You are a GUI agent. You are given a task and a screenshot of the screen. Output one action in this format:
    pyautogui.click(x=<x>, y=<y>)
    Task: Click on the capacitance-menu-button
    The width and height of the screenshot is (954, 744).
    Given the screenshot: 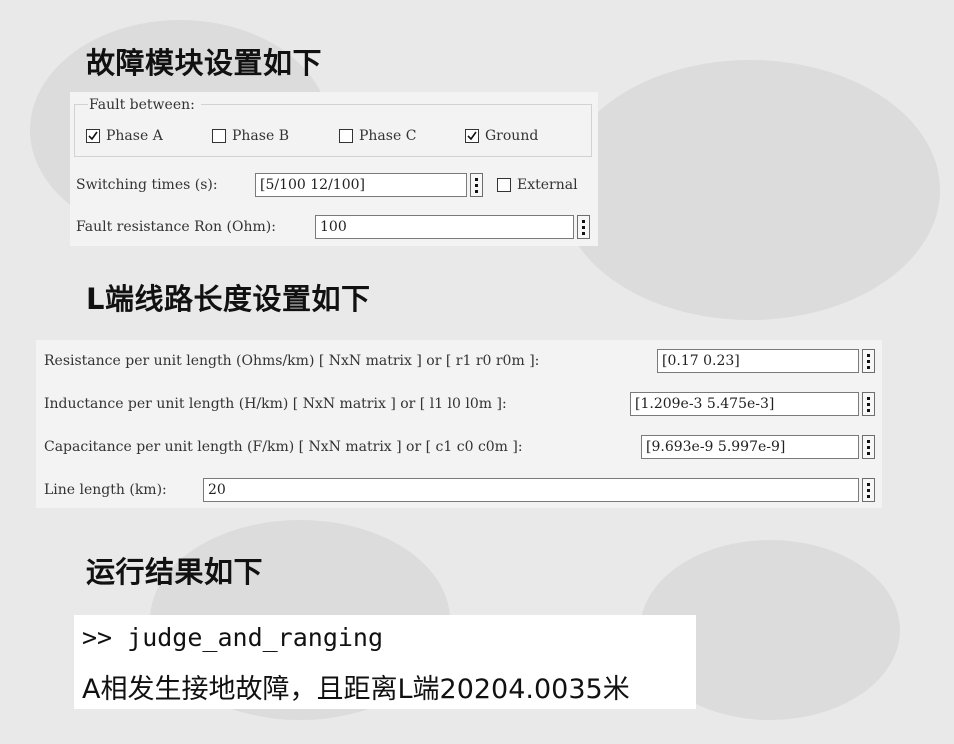 What is the action you would take?
    pyautogui.click(x=868, y=447)
    